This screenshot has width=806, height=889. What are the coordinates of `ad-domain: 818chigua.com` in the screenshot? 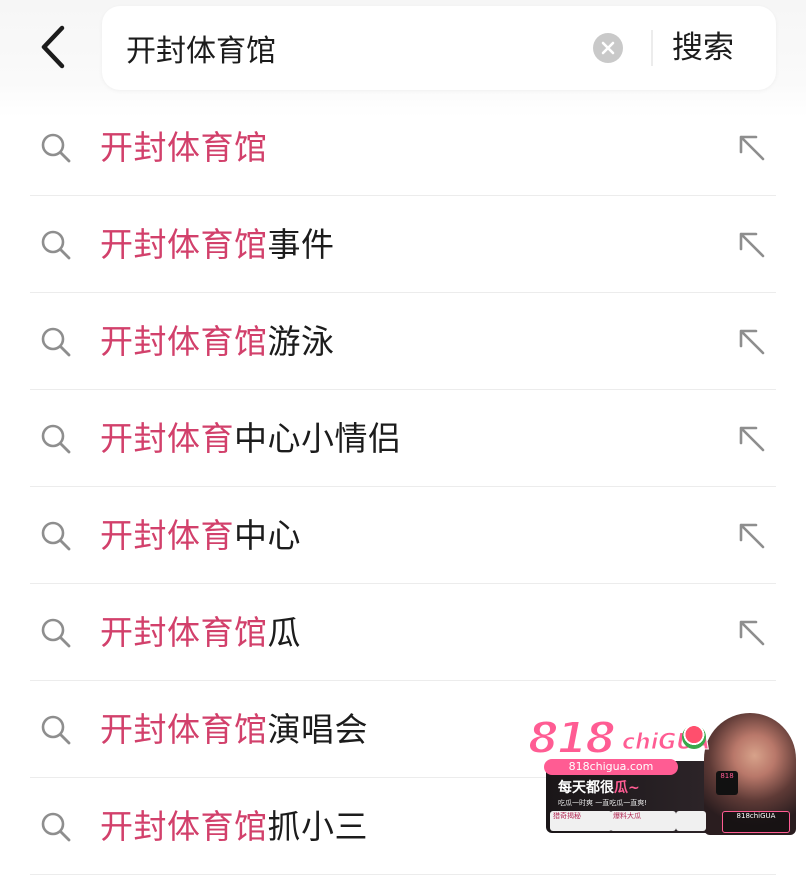 It's located at (611, 767).